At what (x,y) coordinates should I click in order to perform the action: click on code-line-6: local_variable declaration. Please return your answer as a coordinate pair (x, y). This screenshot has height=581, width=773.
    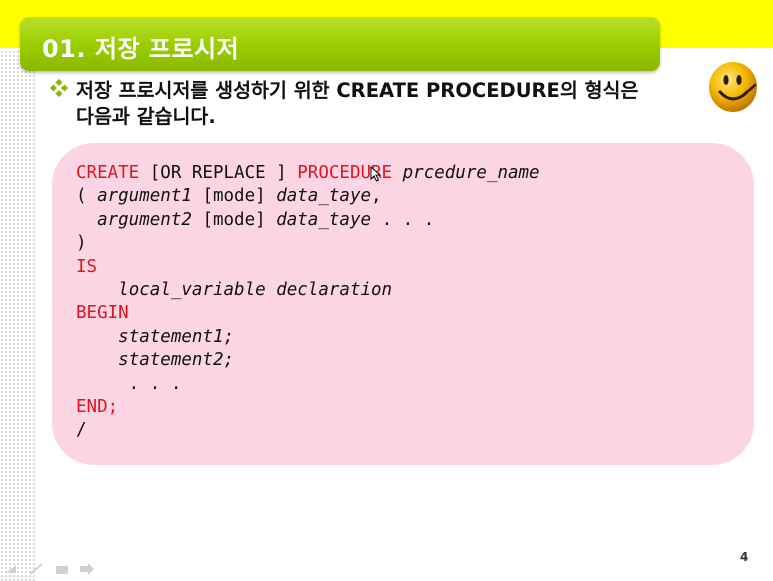
    Looking at the image, I should click on (308, 290).